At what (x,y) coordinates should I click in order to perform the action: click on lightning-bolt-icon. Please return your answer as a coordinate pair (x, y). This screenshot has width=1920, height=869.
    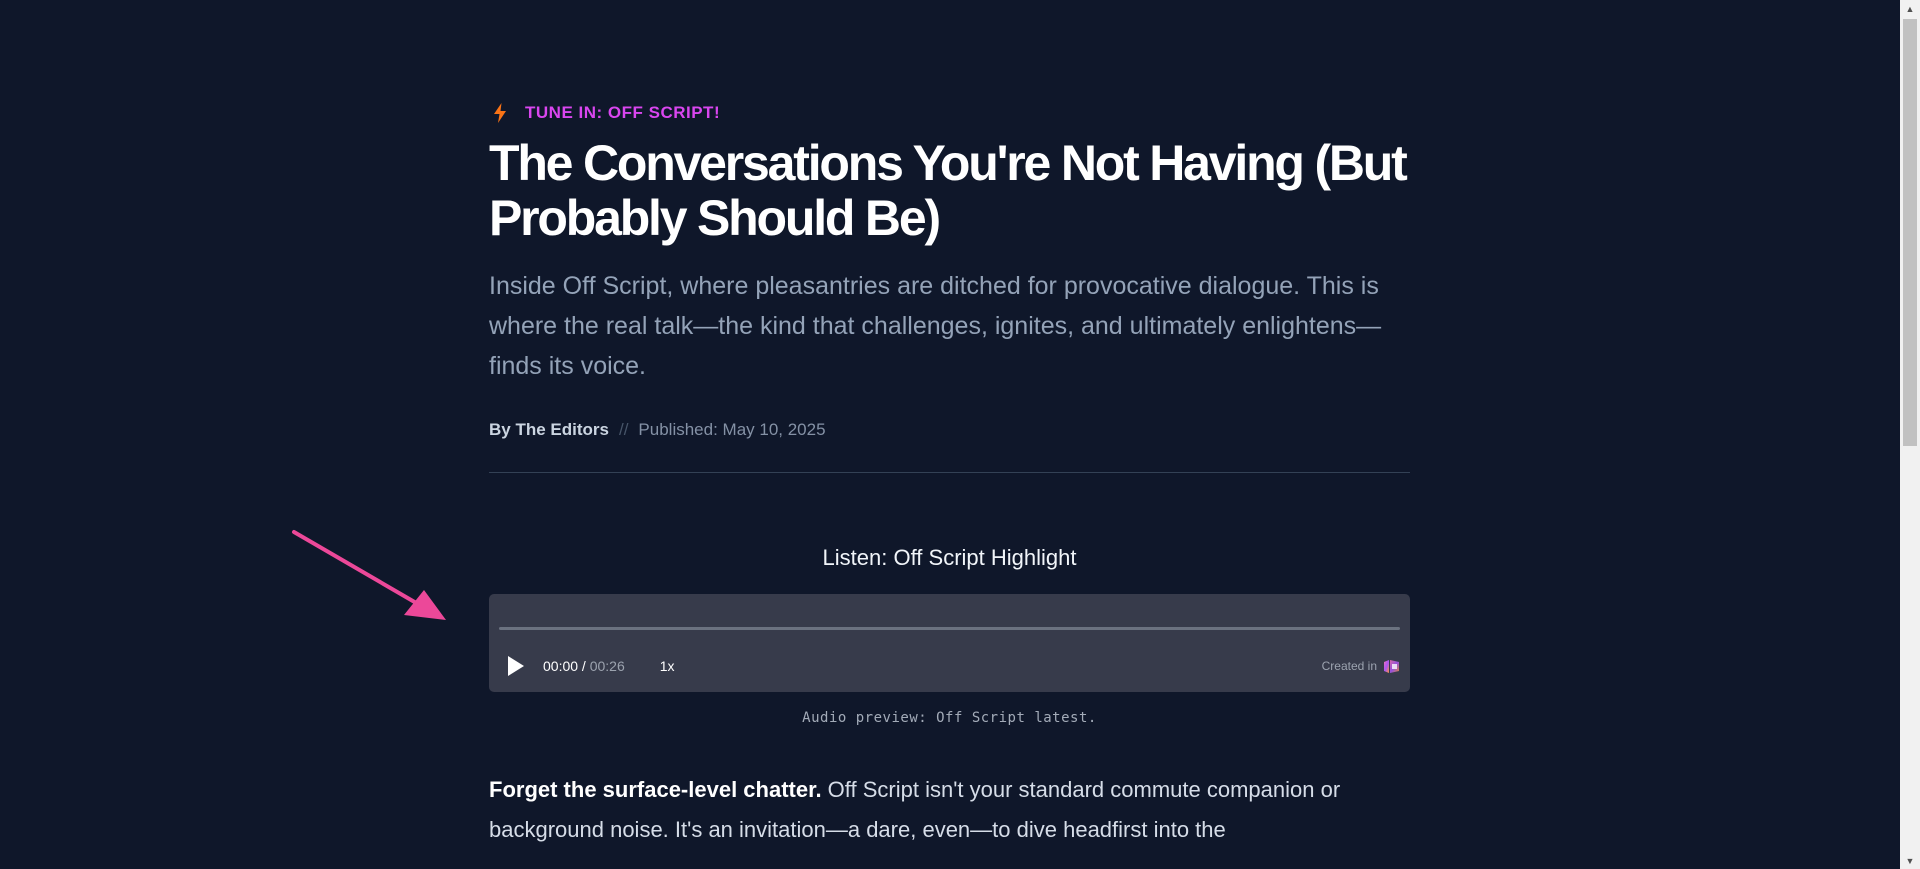
    Looking at the image, I should click on (500, 113).